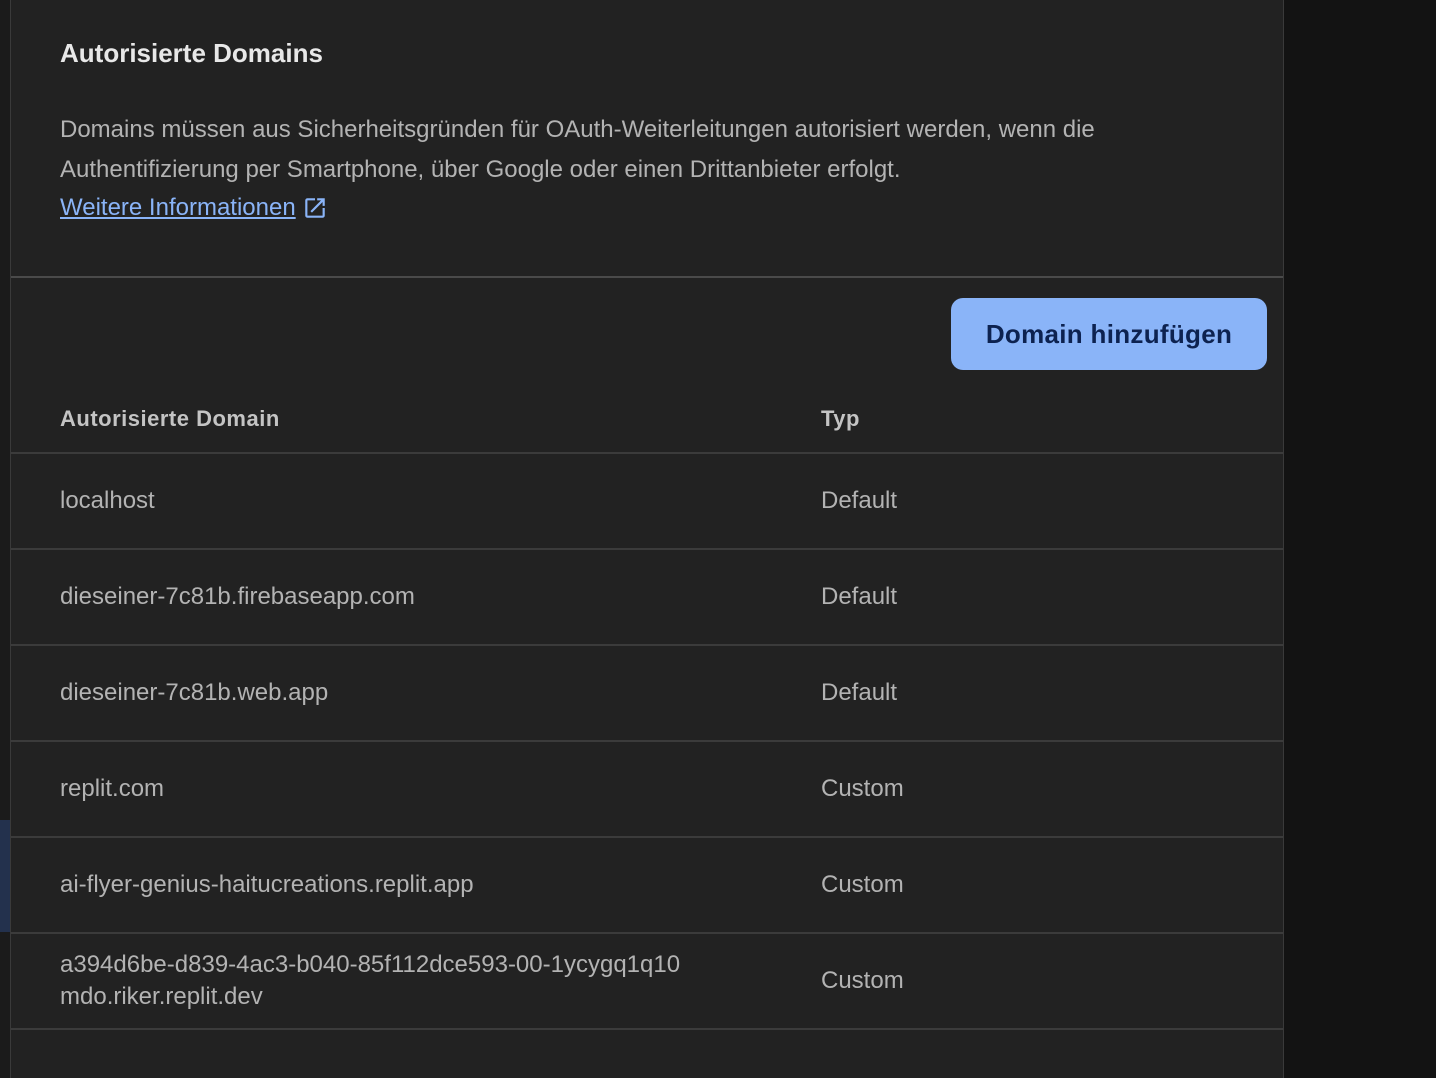 The width and height of the screenshot is (1436, 1078). Describe the element at coordinates (647, 277) in the screenshot. I see `section-divider` at that location.